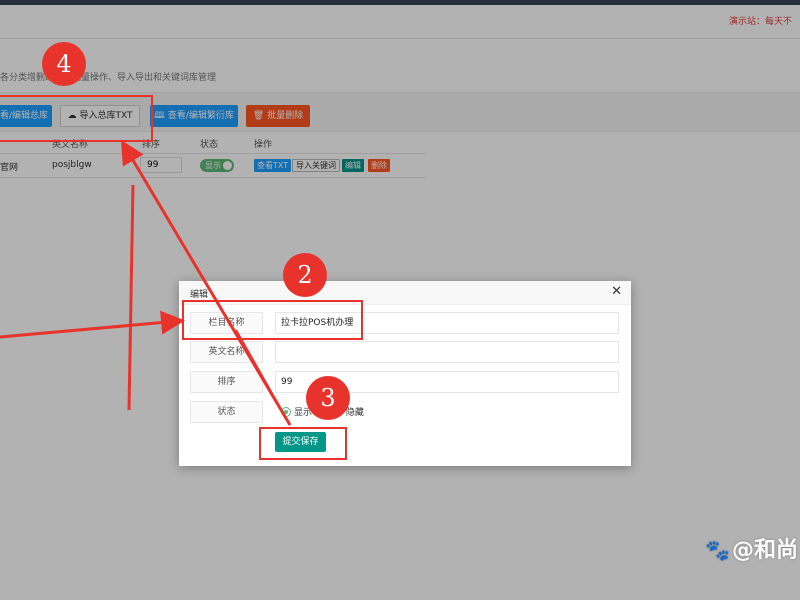 Image resolution: width=800 pixels, height=600 pixels. What do you see at coordinates (328, 398) in the screenshot?
I see `step-badge-3: 3` at bounding box center [328, 398].